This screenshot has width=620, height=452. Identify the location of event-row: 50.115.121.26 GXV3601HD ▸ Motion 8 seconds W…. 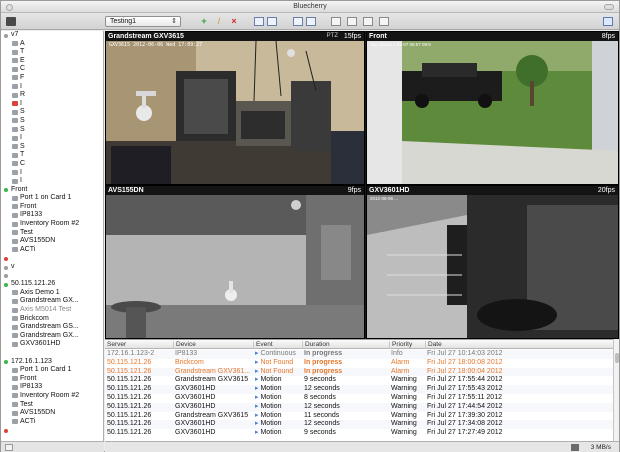
(359, 398).